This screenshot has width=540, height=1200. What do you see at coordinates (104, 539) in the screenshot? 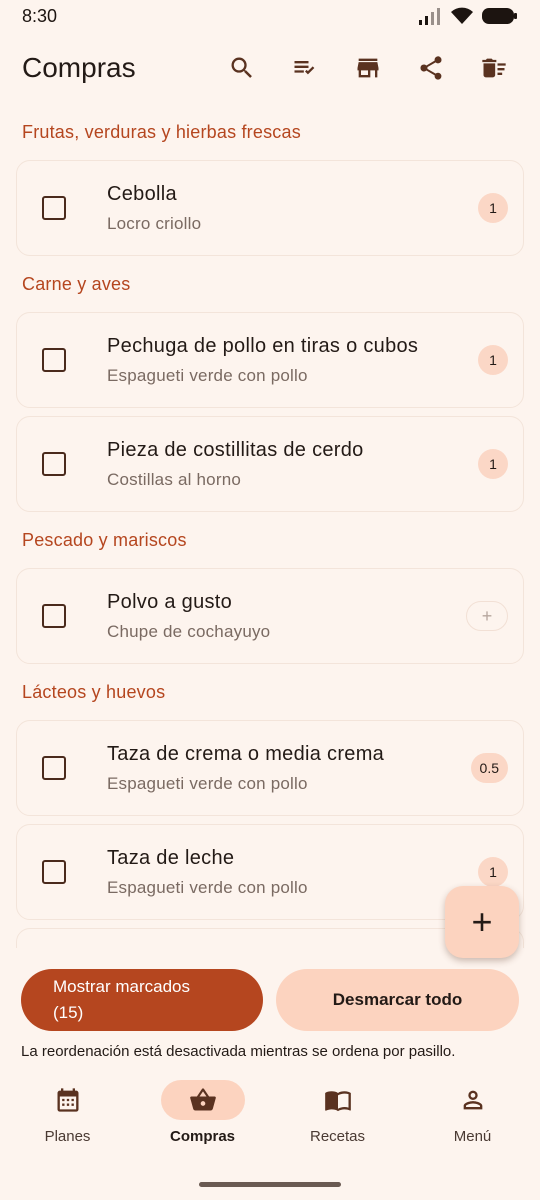
I see `section-title: Pescado y mariscos` at bounding box center [104, 539].